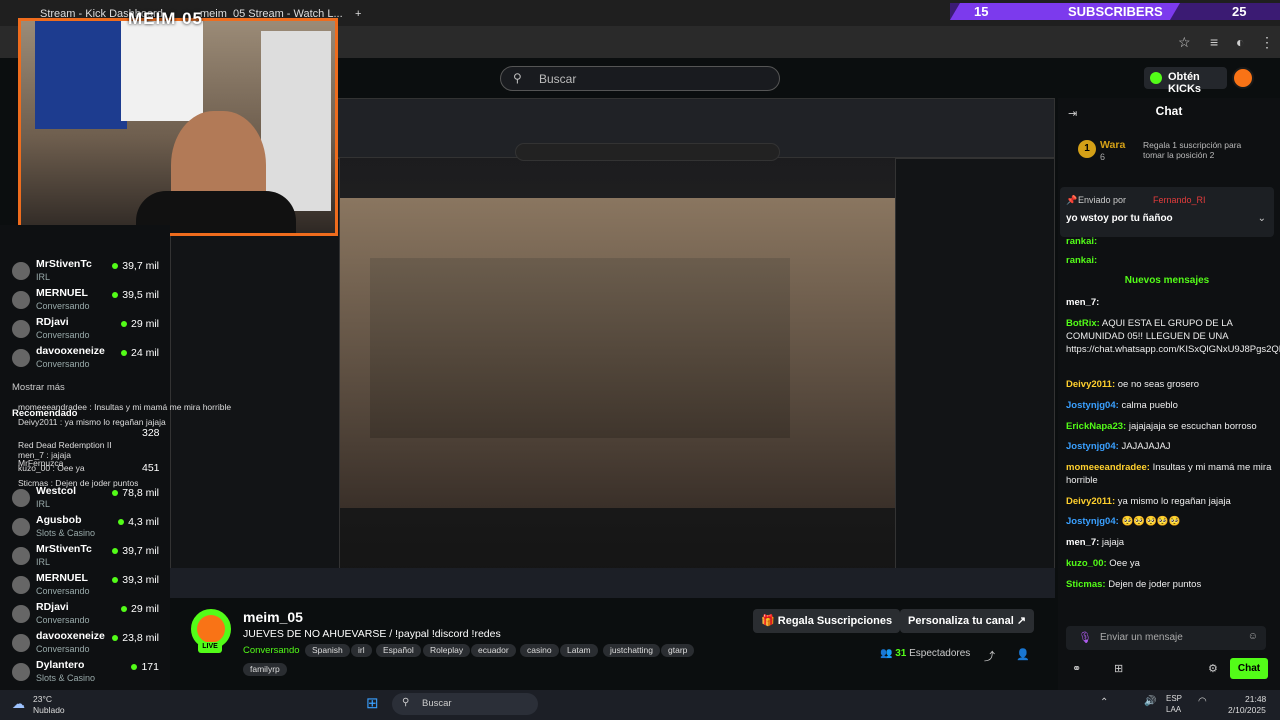 This screenshot has height=720, width=1280. What do you see at coordinates (162, 71) in the screenshot?
I see `jersey-white` at bounding box center [162, 71].